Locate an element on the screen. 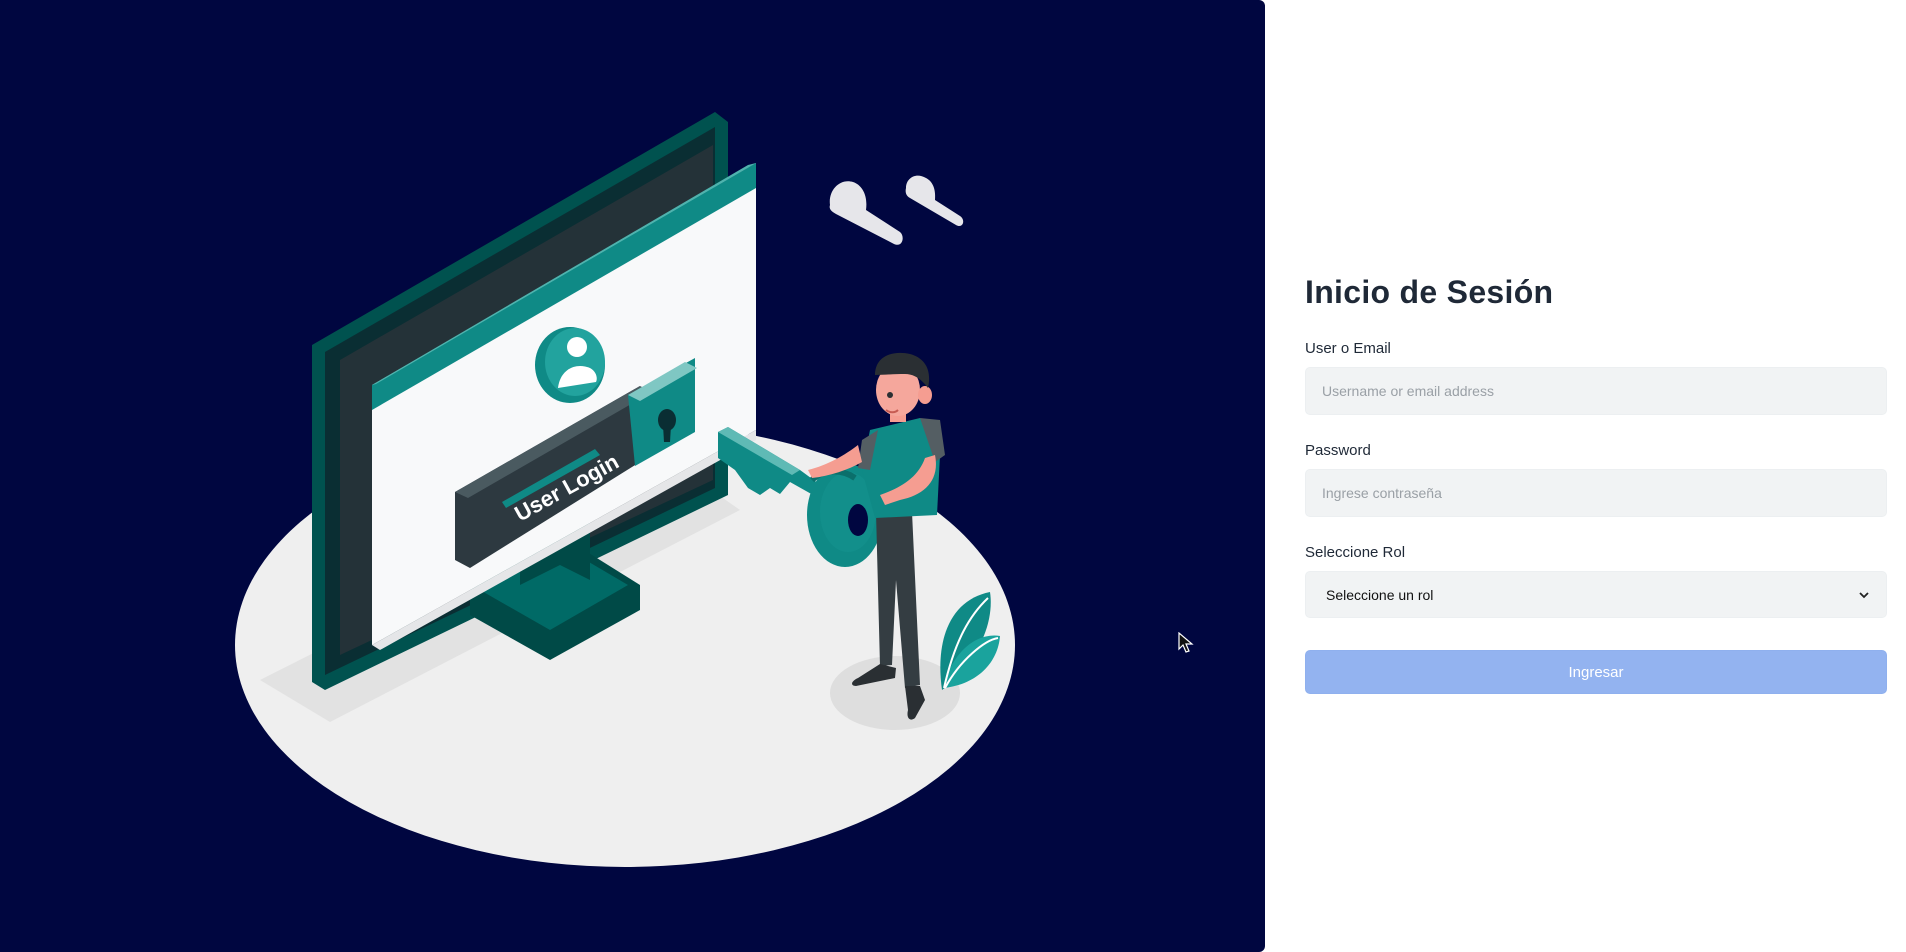  mouse-cursor-icon is located at coordinates (1186, 642).